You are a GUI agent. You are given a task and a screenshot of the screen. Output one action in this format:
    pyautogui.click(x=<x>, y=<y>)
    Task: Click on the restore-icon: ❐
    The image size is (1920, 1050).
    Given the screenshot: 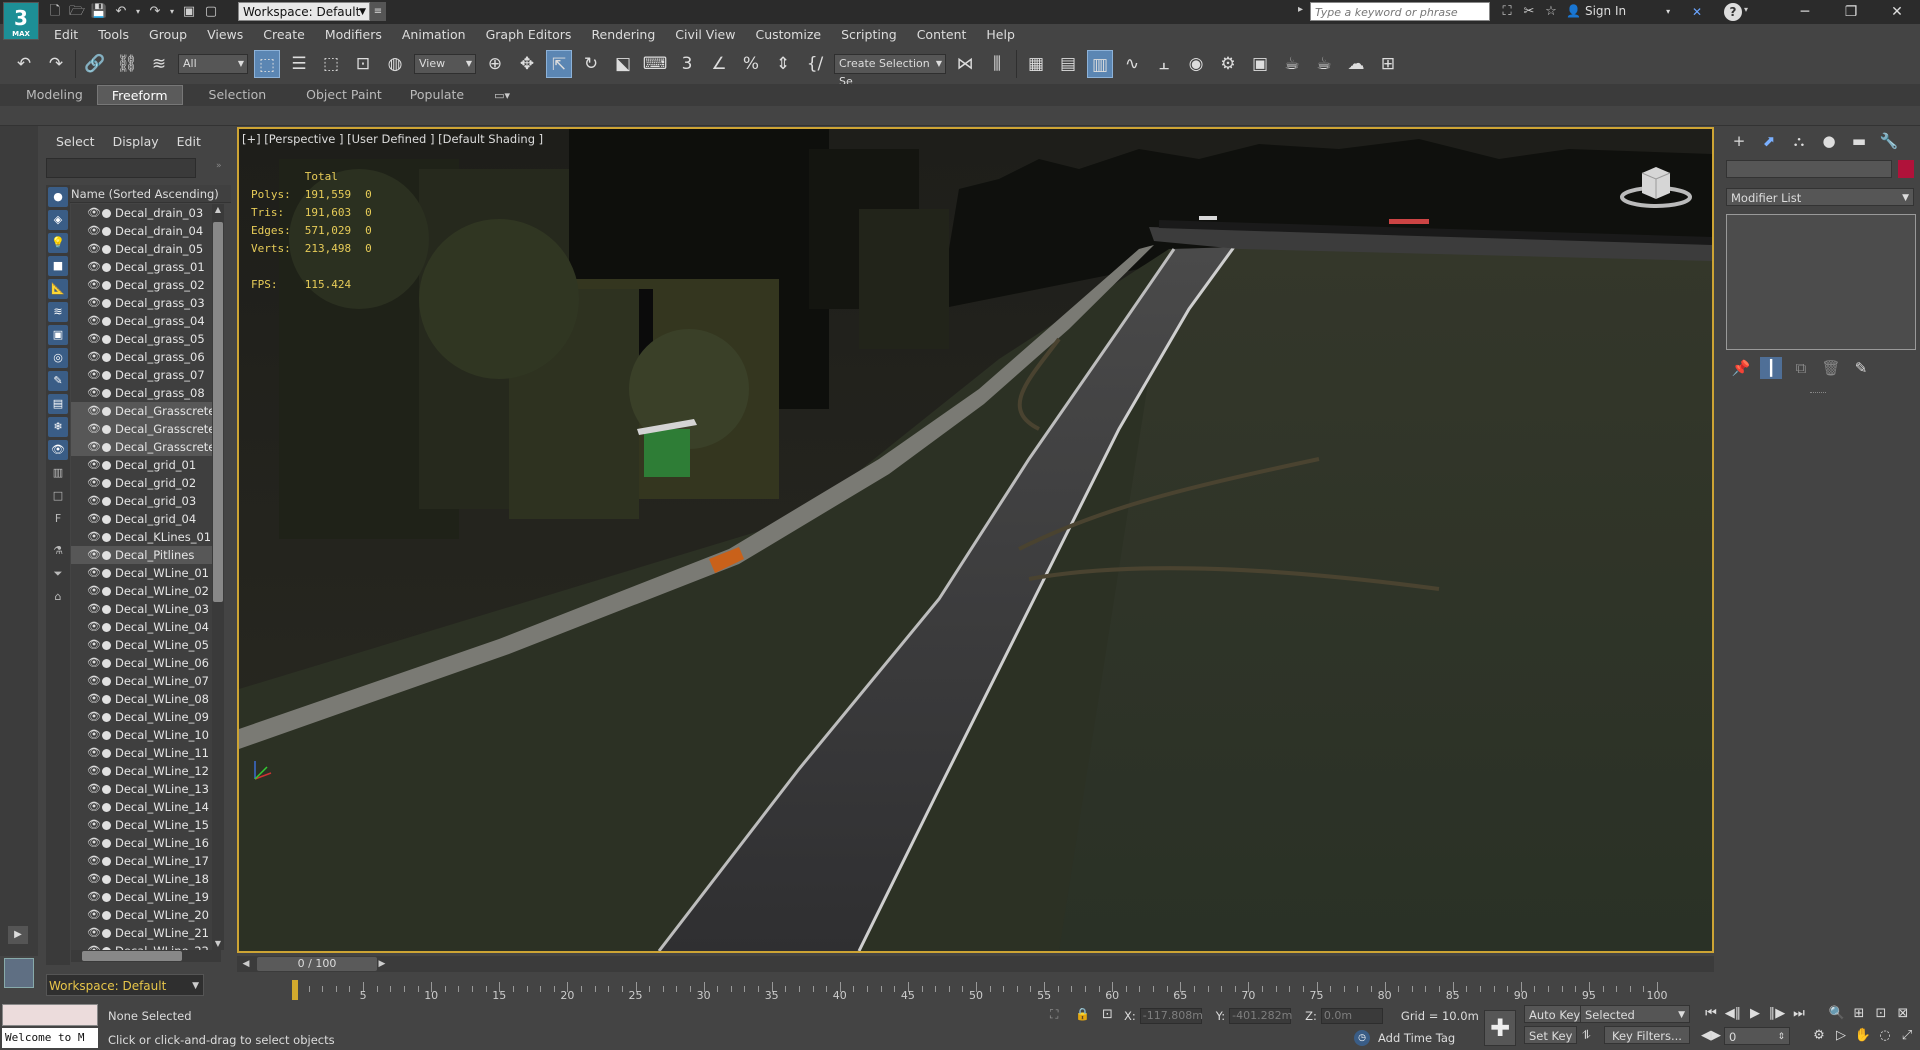 What is the action you would take?
    pyautogui.click(x=1851, y=12)
    